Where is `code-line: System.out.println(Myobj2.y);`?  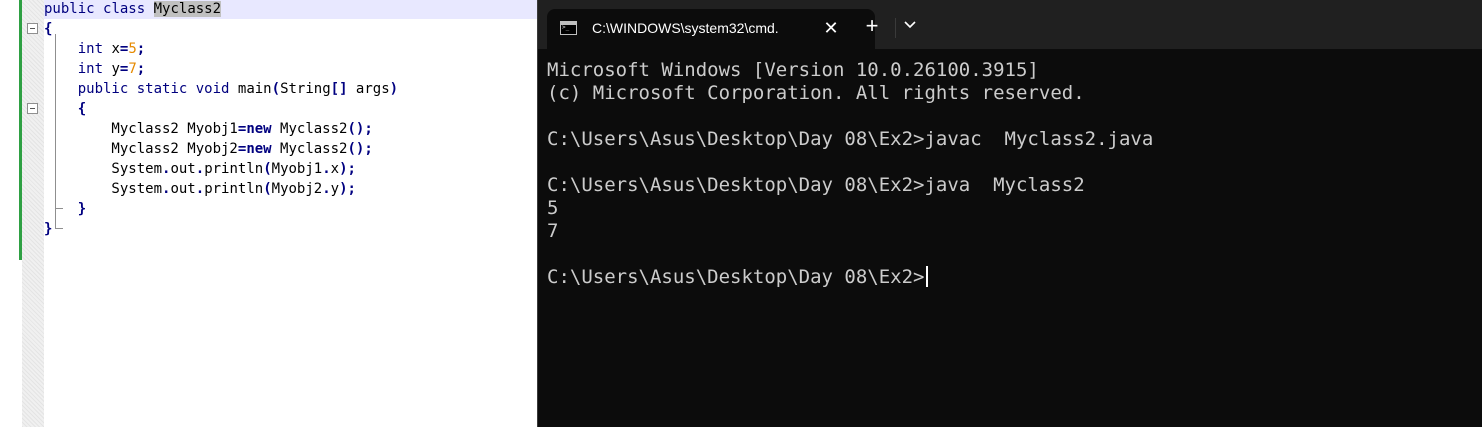 code-line: System.out.println(Myobj2.y); is located at coordinates (221, 190).